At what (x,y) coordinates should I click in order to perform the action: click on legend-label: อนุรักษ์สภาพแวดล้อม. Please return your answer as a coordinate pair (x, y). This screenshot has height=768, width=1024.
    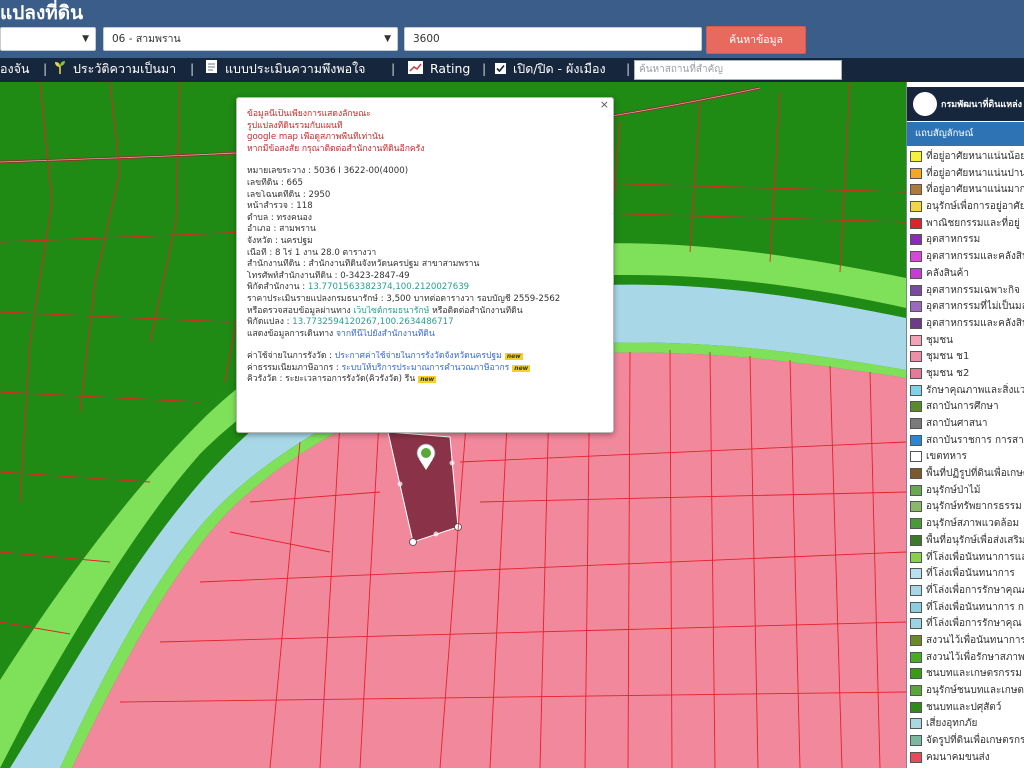
    Looking at the image, I should click on (973, 524).